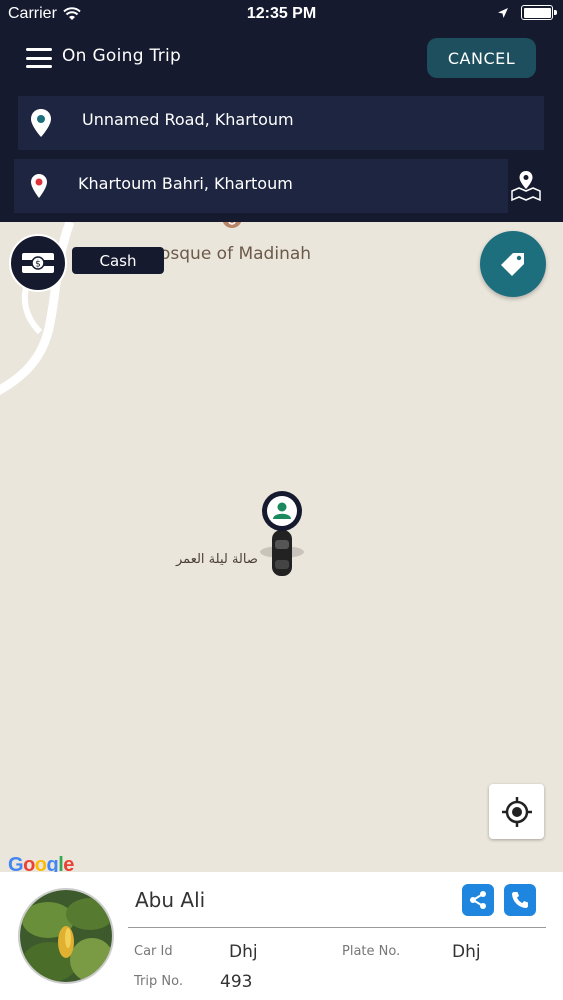 The width and height of the screenshot is (563, 1000). What do you see at coordinates (337, 927) in the screenshot?
I see `divider` at bounding box center [337, 927].